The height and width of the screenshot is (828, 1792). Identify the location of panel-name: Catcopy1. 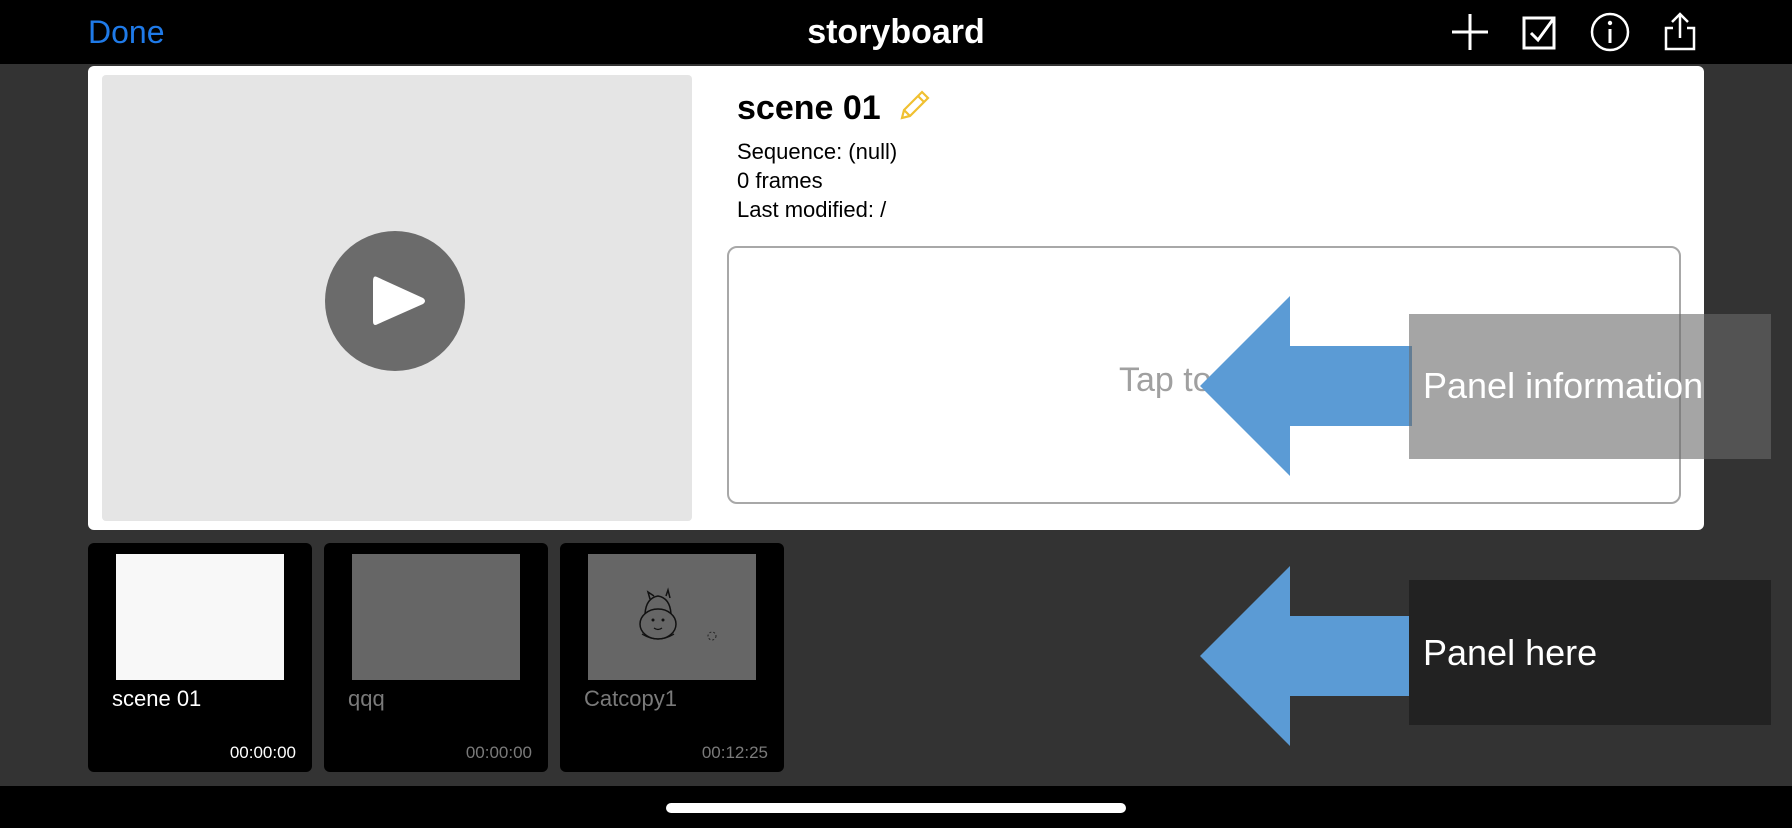
(630, 698).